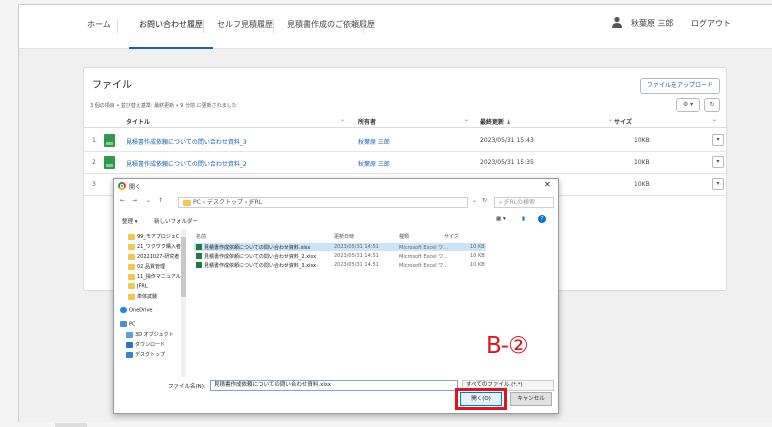 The width and height of the screenshot is (772, 427). Describe the element at coordinates (186, 163) in the screenshot. I see `file-title-link: 見積書作成依頼についての問い合わせ資料_2` at that location.